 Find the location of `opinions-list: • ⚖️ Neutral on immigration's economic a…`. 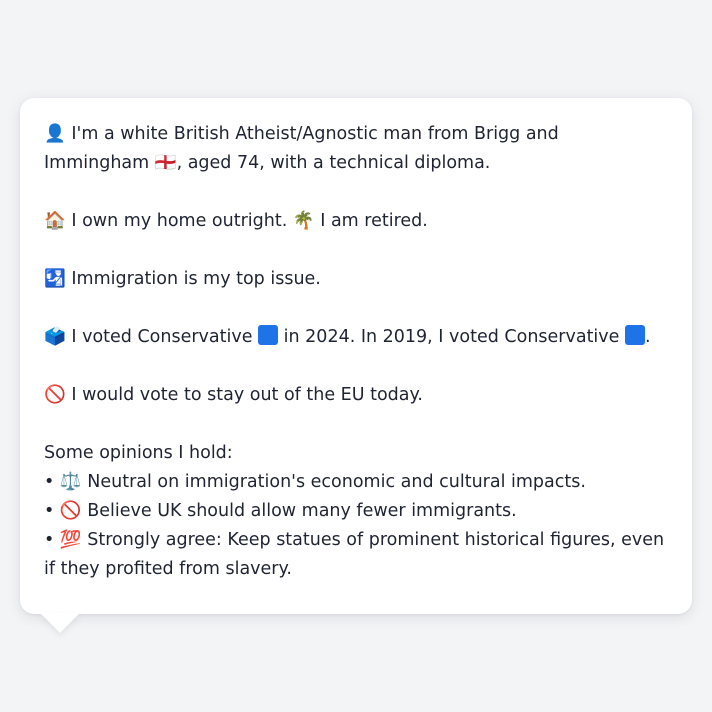

opinions-list: • ⚖️ Neutral on immigration's economic a… is located at coordinates (356, 526).